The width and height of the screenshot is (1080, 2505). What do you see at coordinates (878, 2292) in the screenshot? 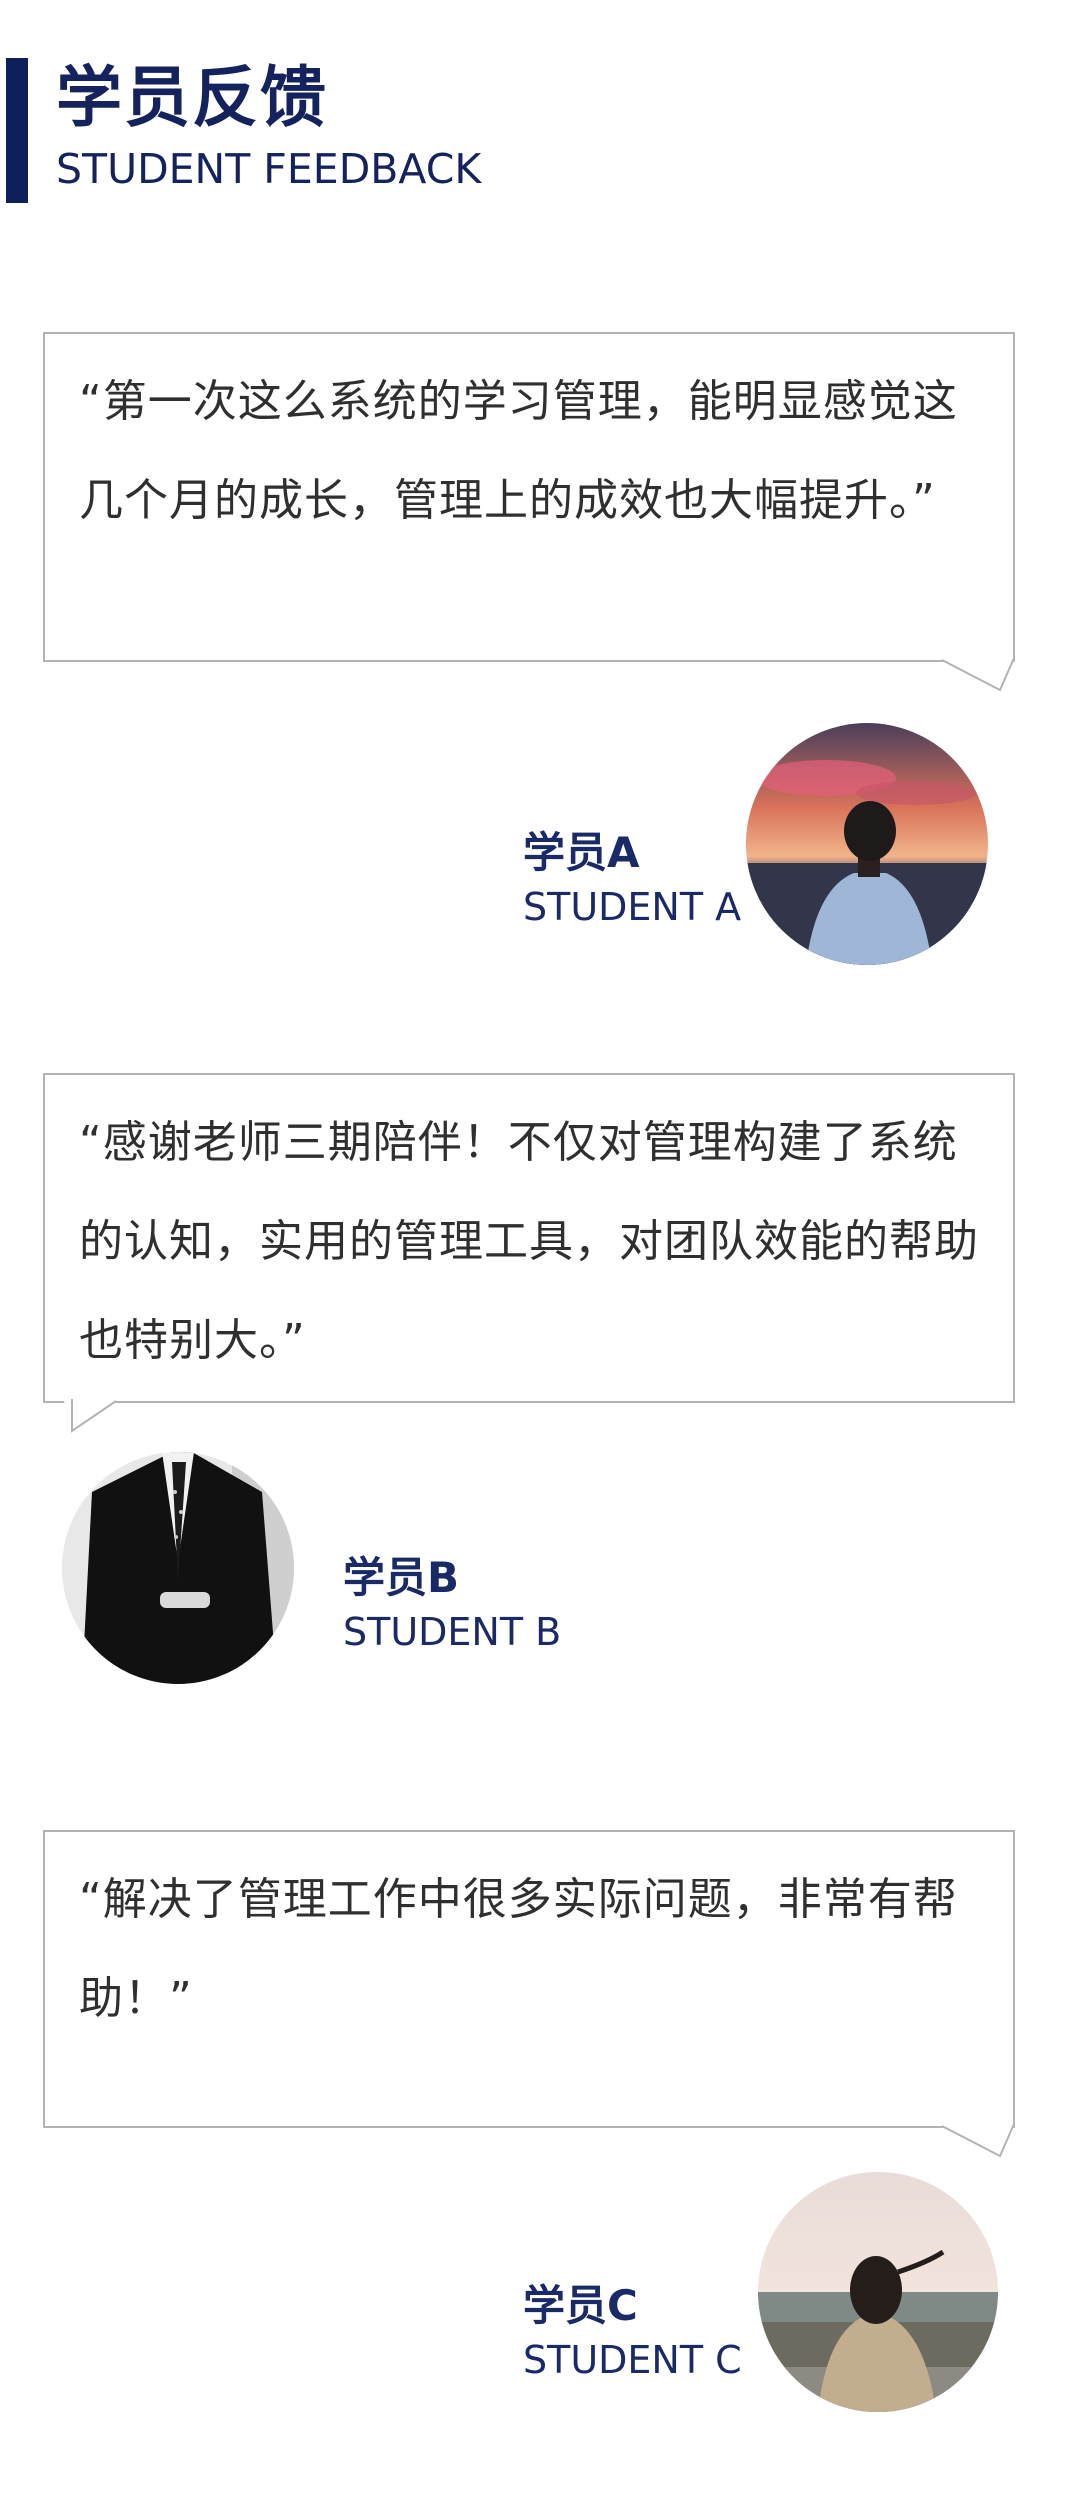
I see `avatar-student-c` at bounding box center [878, 2292].